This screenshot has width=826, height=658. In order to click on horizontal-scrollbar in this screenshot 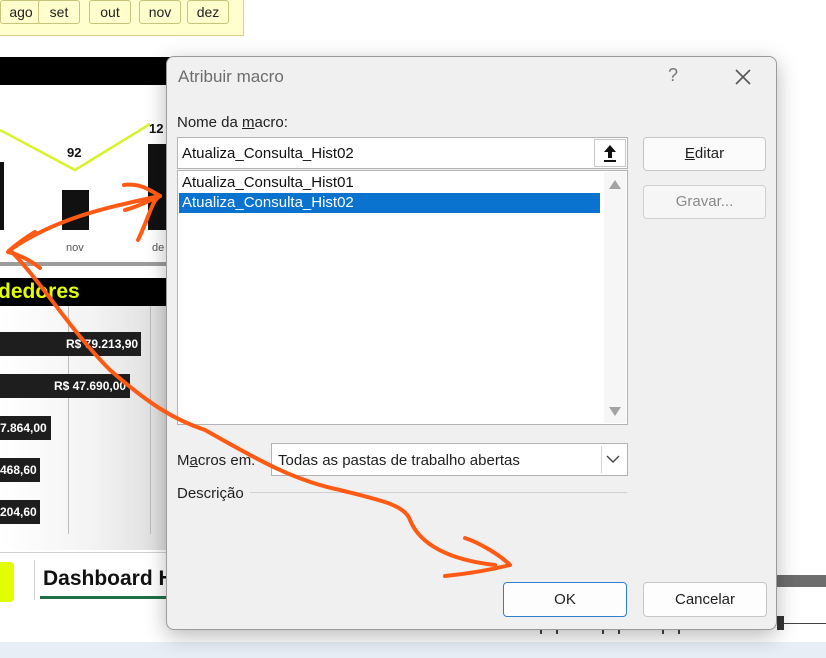, I will do `click(801, 581)`.